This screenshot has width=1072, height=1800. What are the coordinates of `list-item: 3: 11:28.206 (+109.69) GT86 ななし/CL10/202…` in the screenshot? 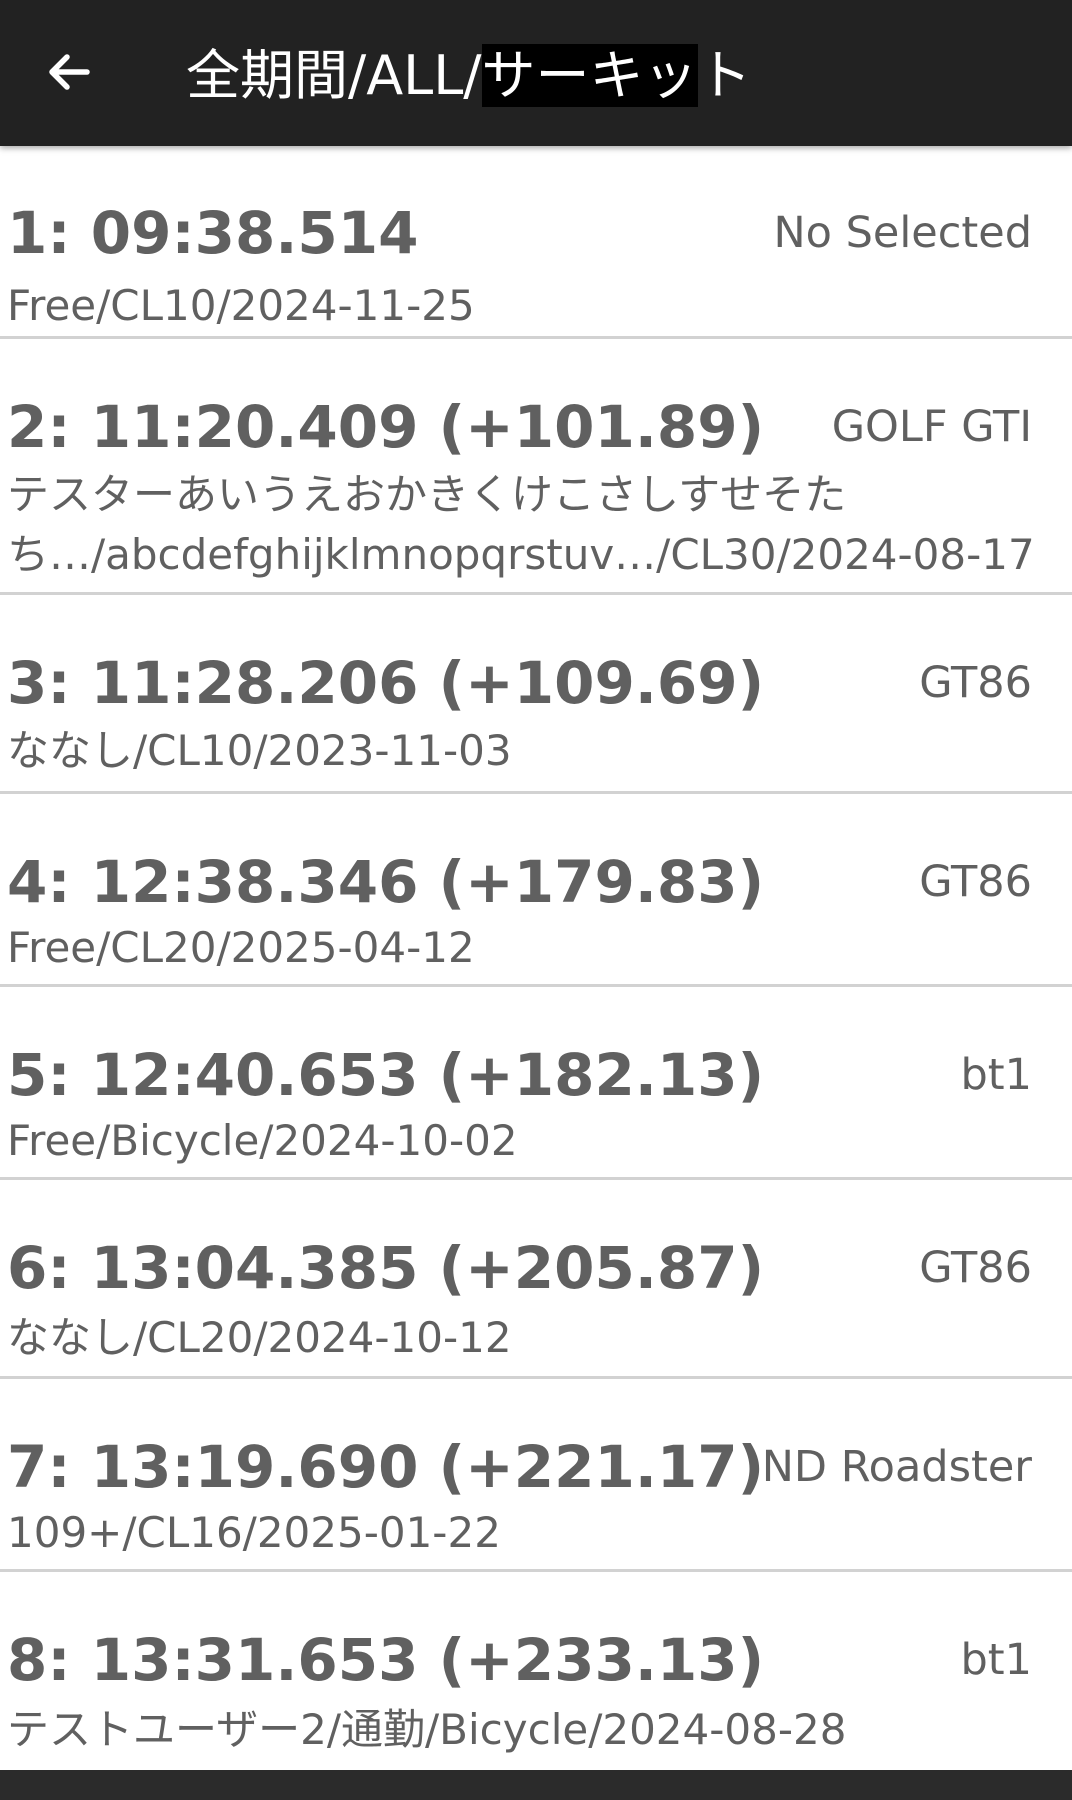 It's located at (536, 694).